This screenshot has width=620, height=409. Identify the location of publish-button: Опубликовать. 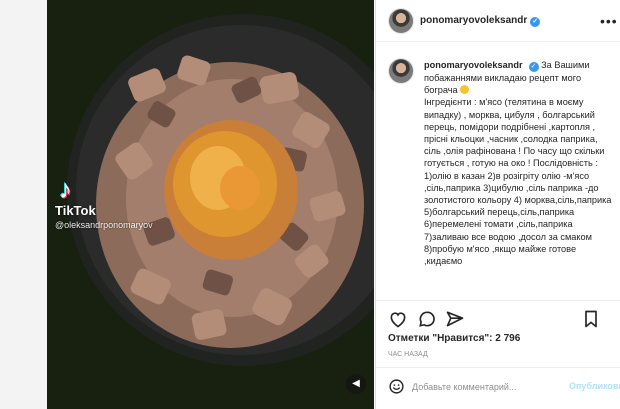
(594, 386).